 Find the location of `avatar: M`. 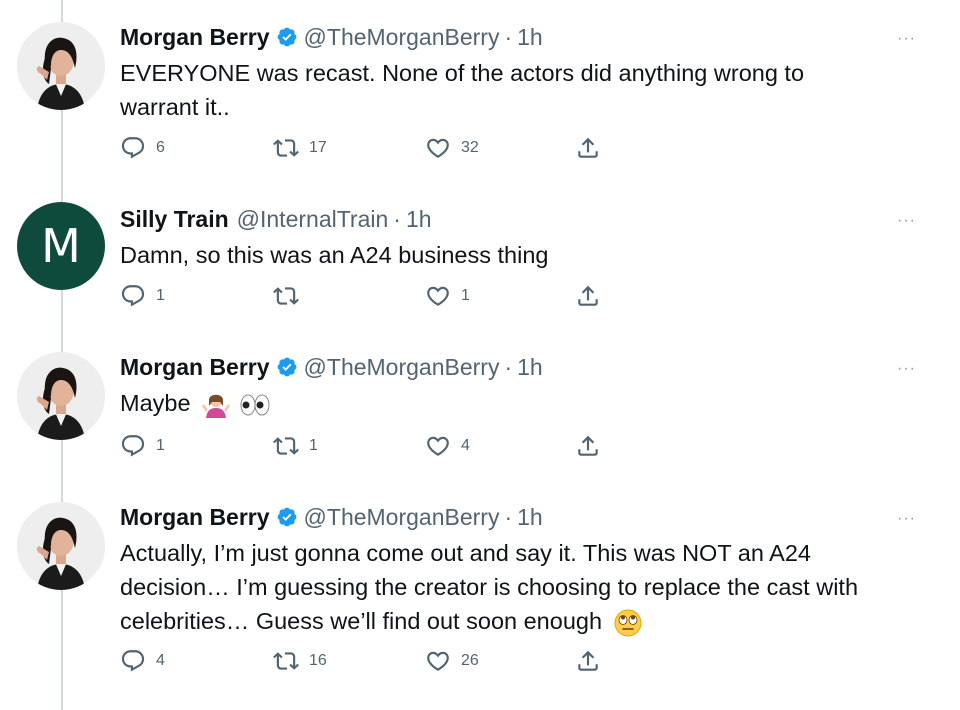

avatar: M is located at coordinates (61, 246).